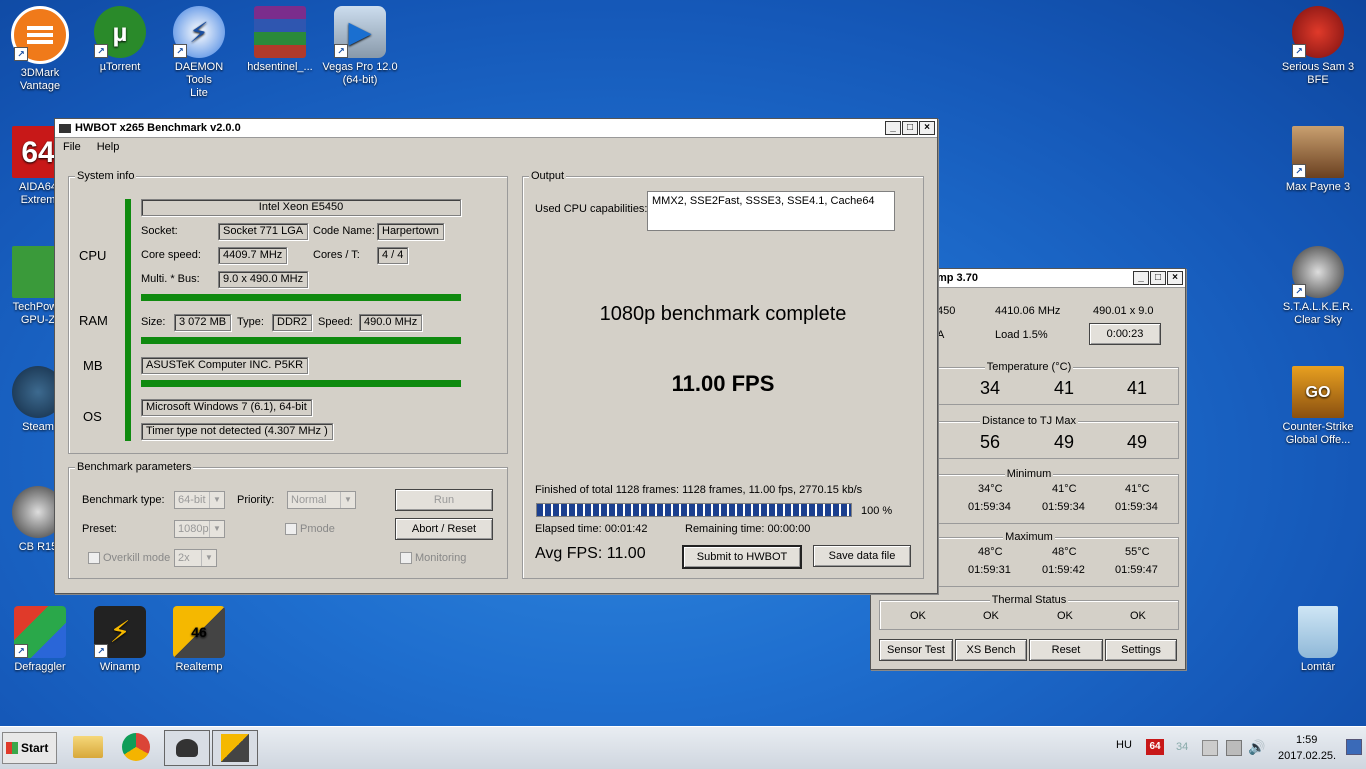 The image size is (1366, 769). I want to click on menu-help: Help, so click(108, 147).